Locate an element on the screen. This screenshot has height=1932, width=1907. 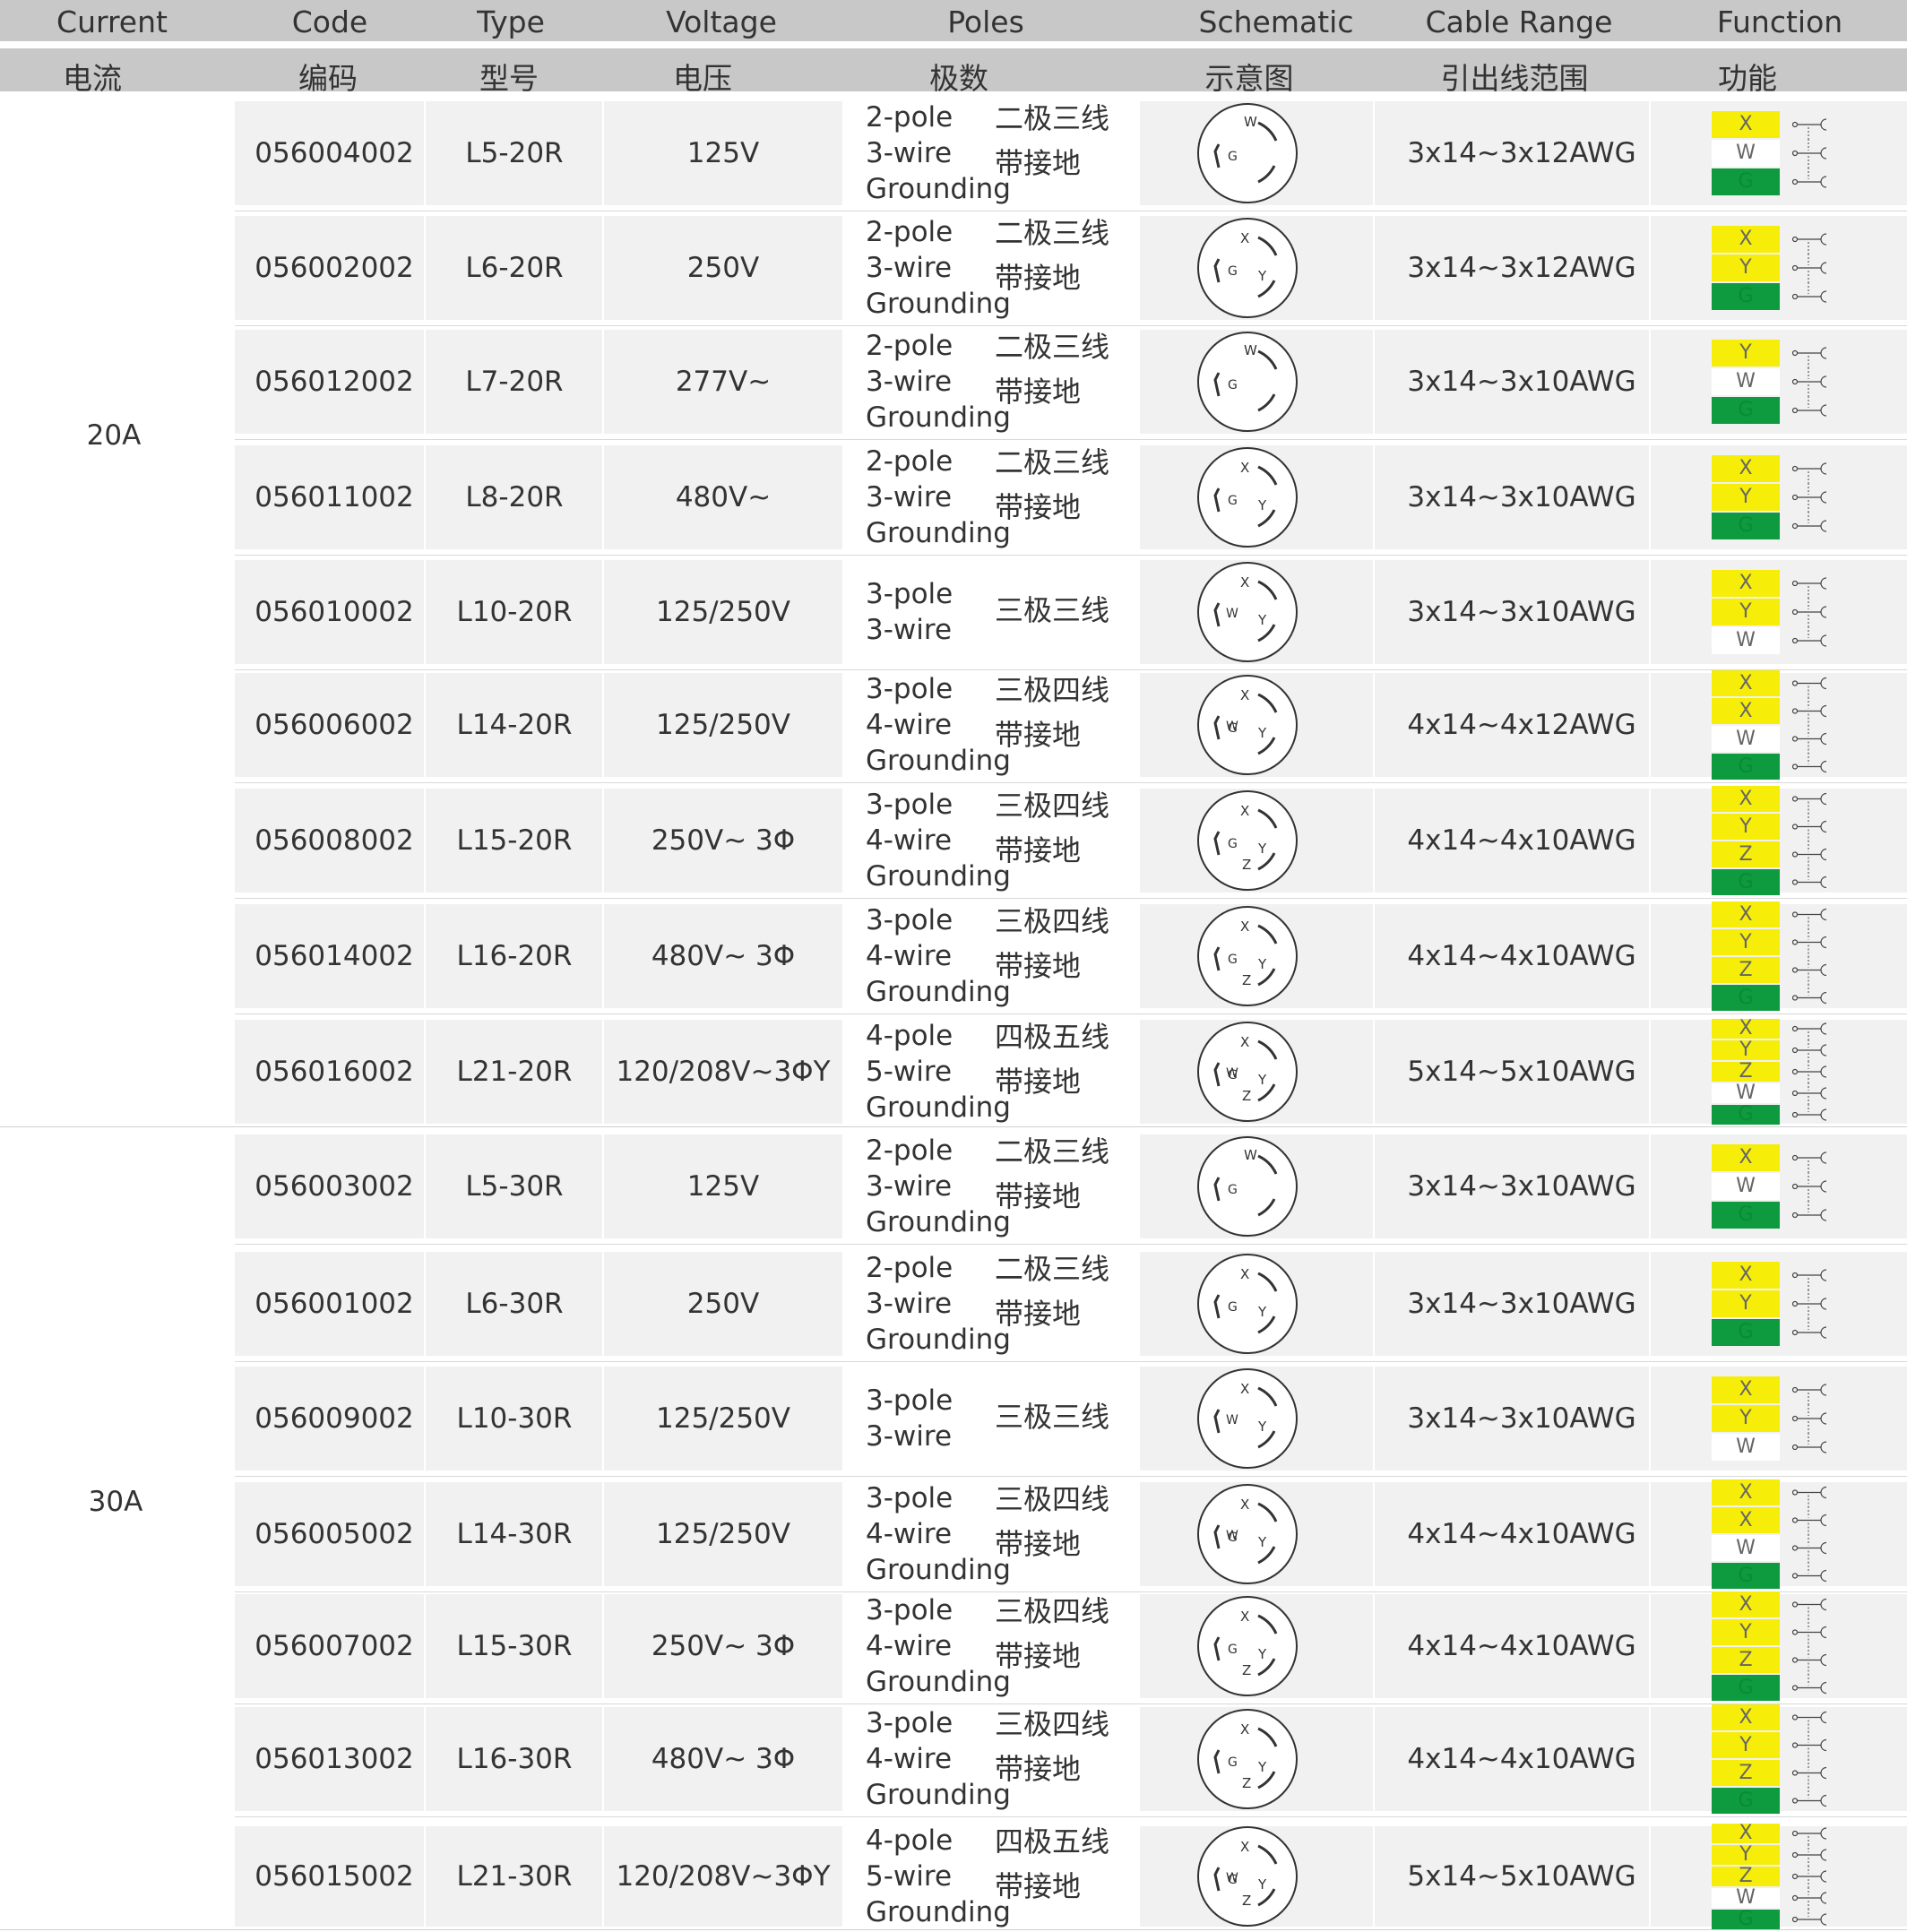
header-type-cn: 型号 is located at coordinates (509, 78).